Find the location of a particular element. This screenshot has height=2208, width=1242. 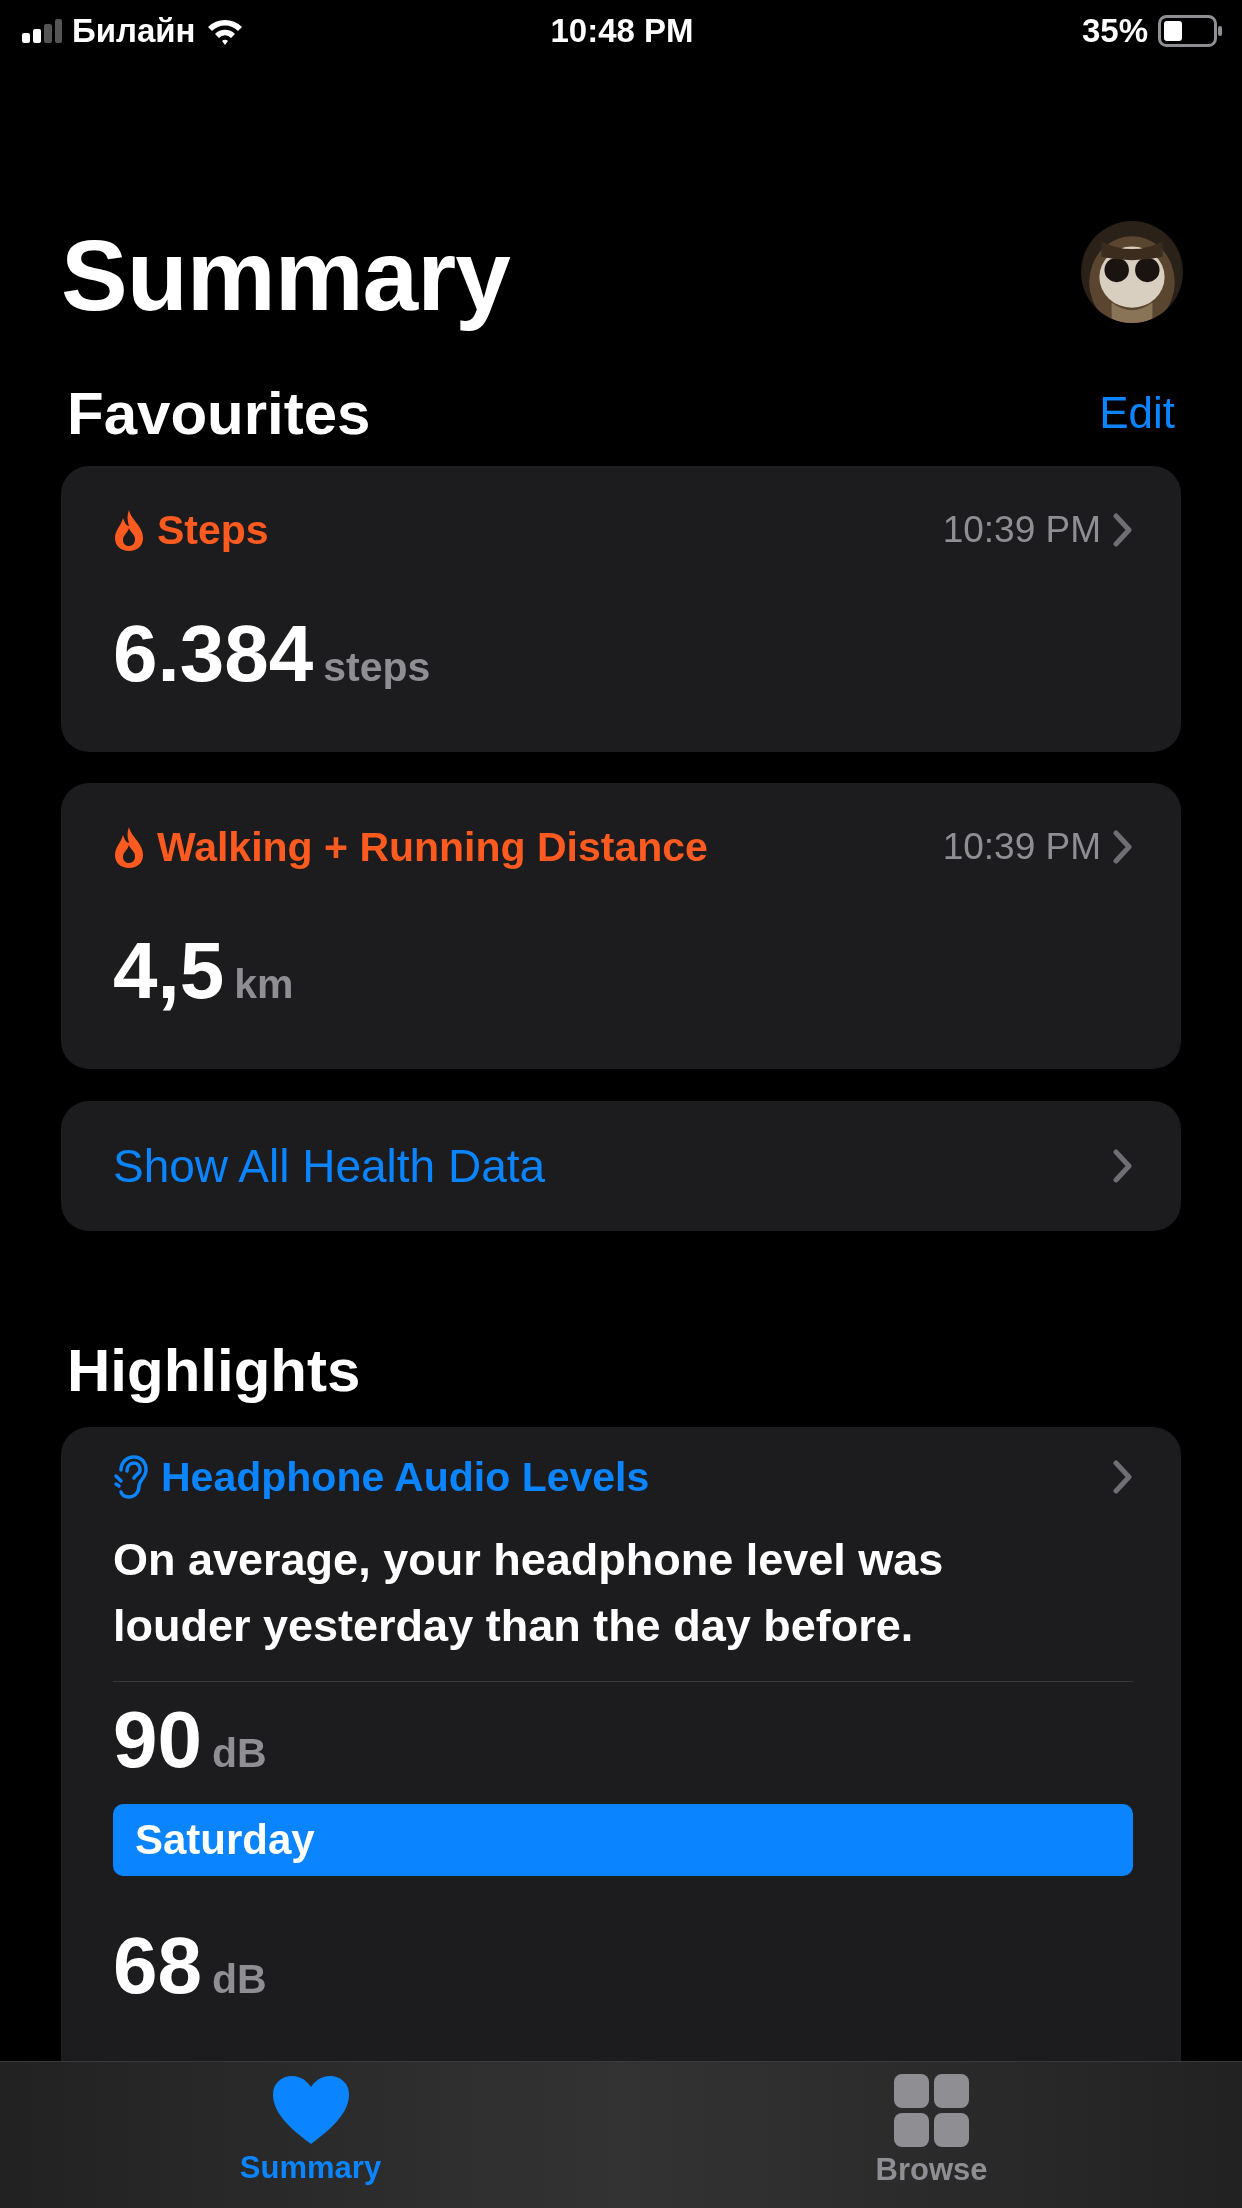

level-value: 68 is located at coordinates (157, 1966).